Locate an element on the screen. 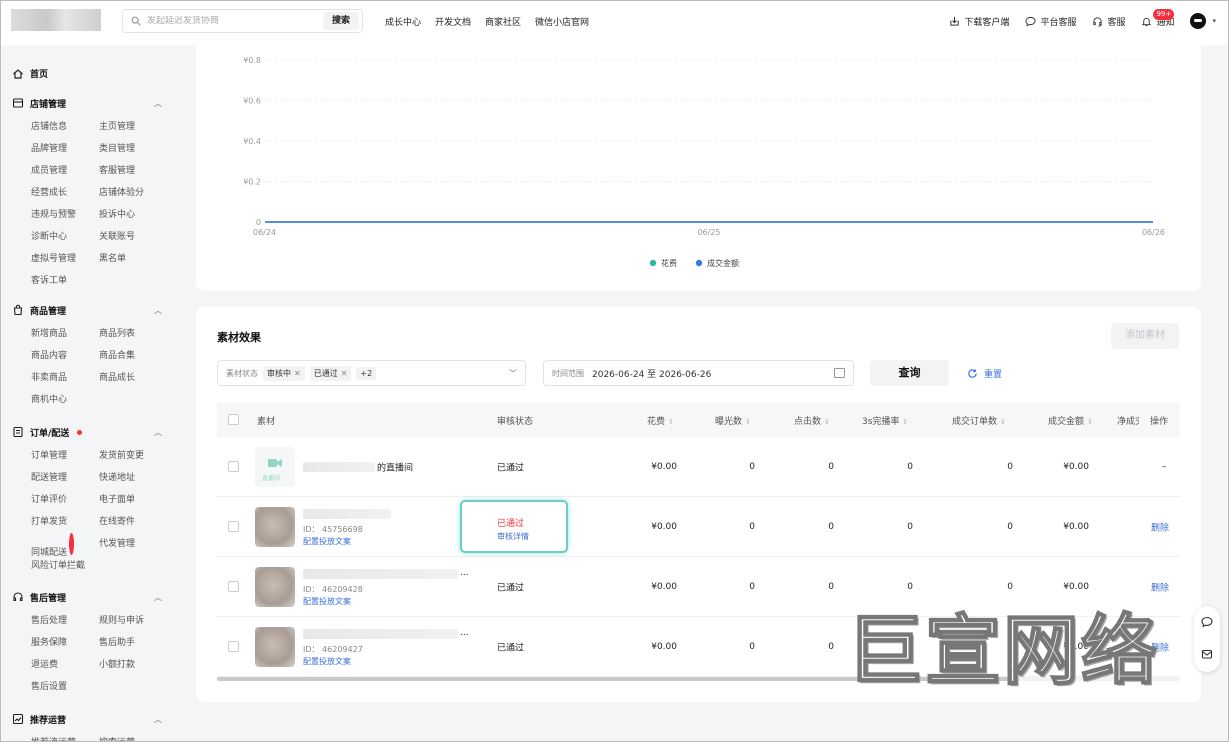  sidebar-item: 商品成长 is located at coordinates (133, 378).